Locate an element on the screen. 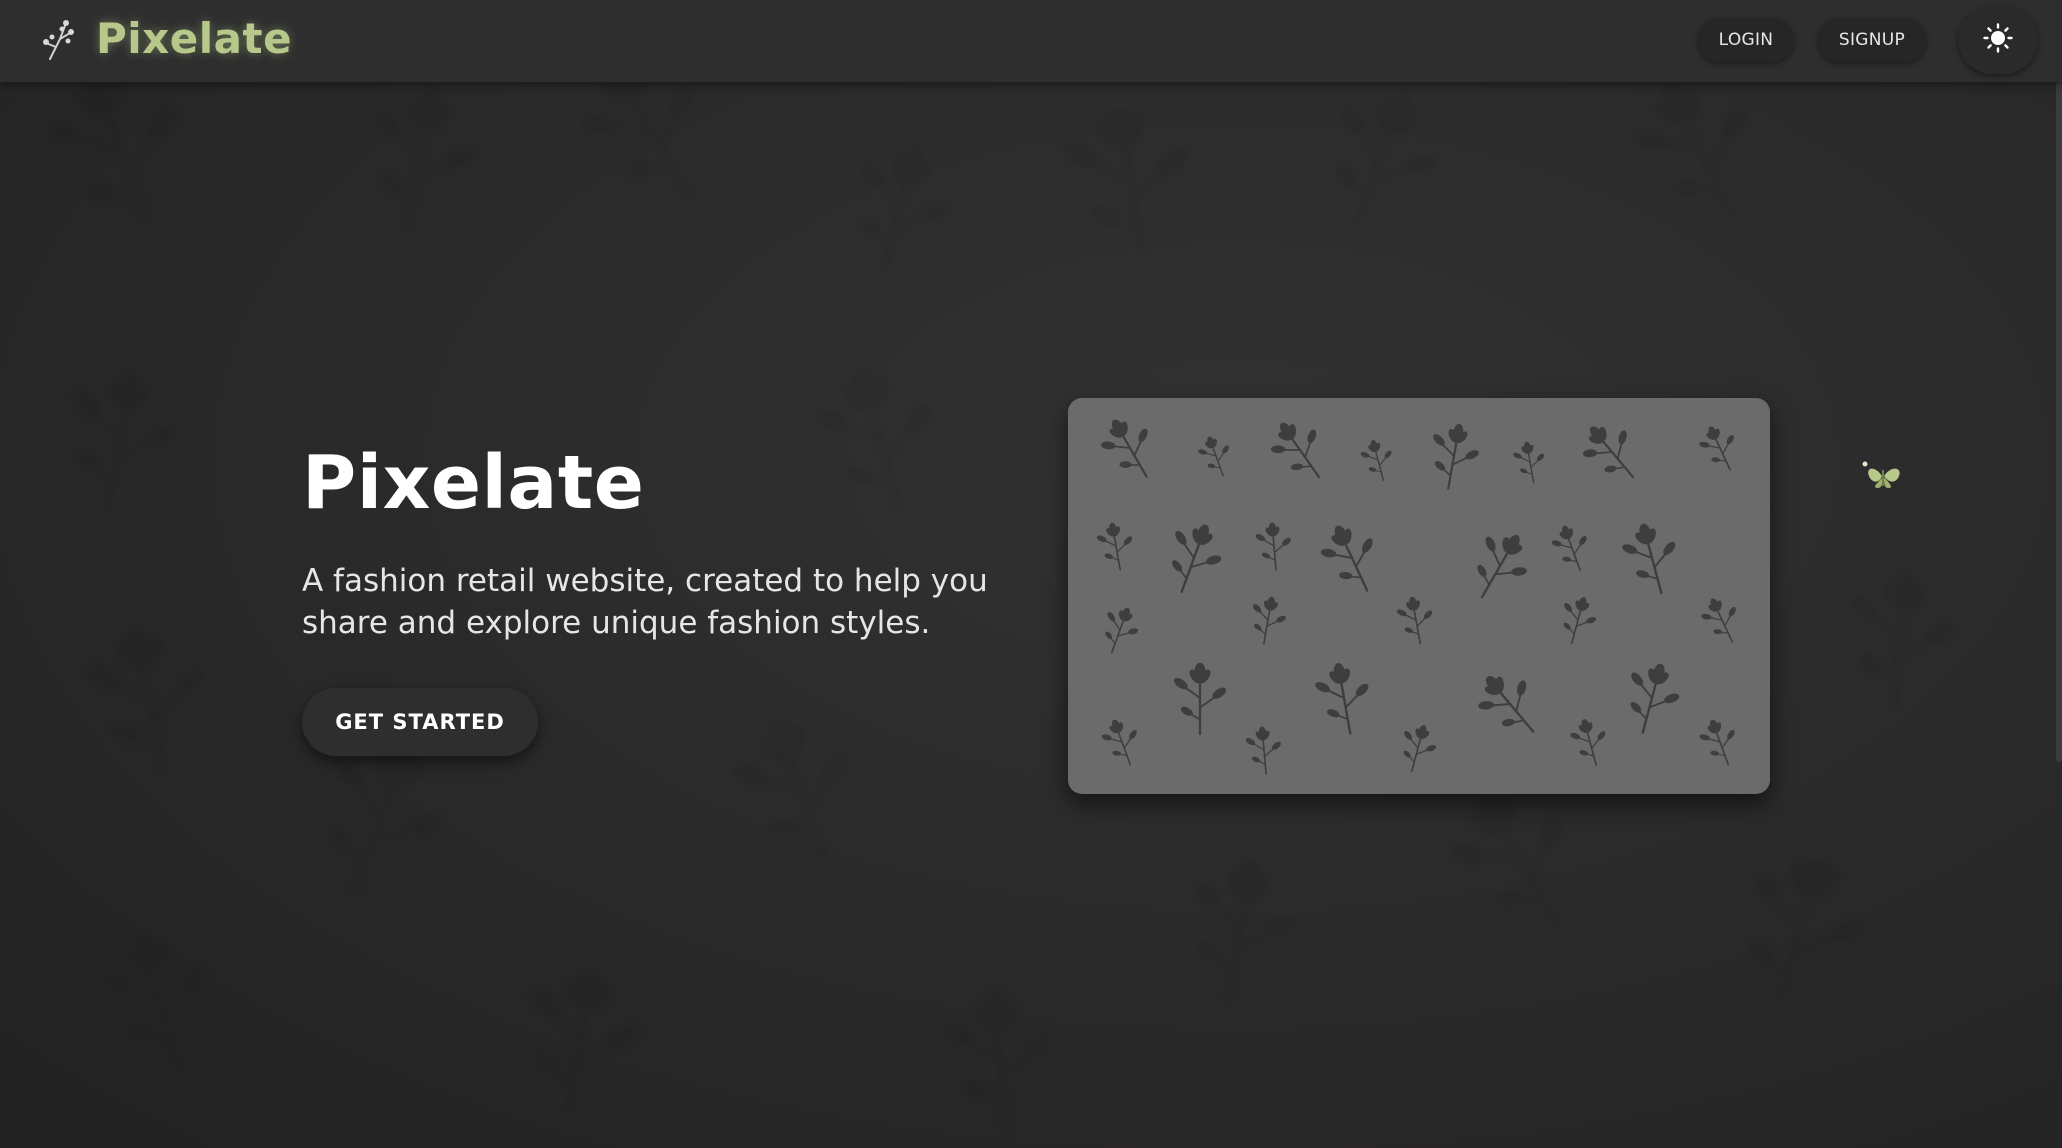 This screenshot has height=1148, width=2062. scrollbar is located at coordinates (2059, 422).